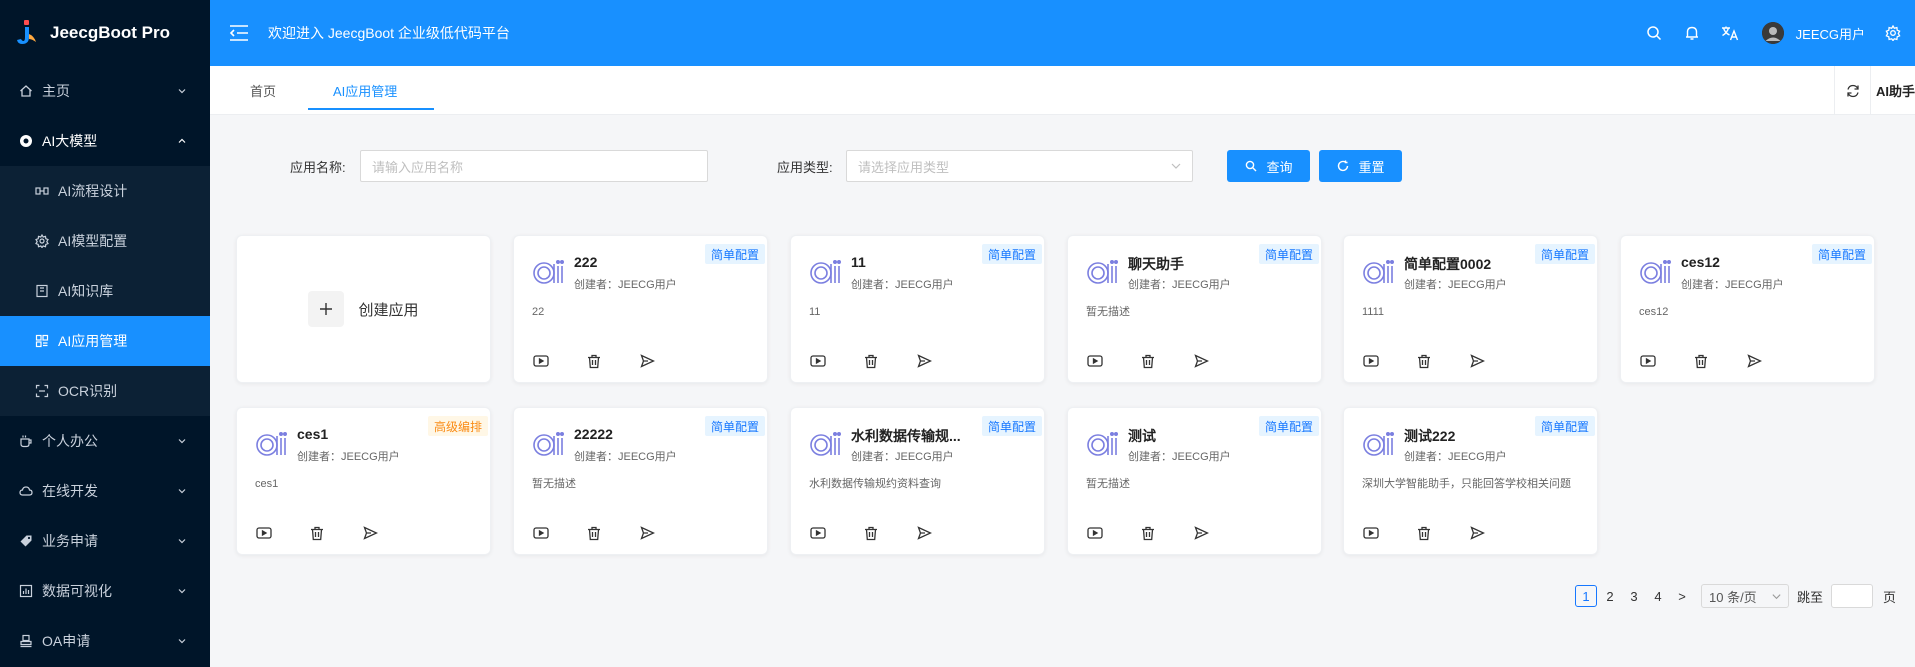 This screenshot has width=1915, height=667. What do you see at coordinates (1692, 33) in the screenshot?
I see `bell-icon` at bounding box center [1692, 33].